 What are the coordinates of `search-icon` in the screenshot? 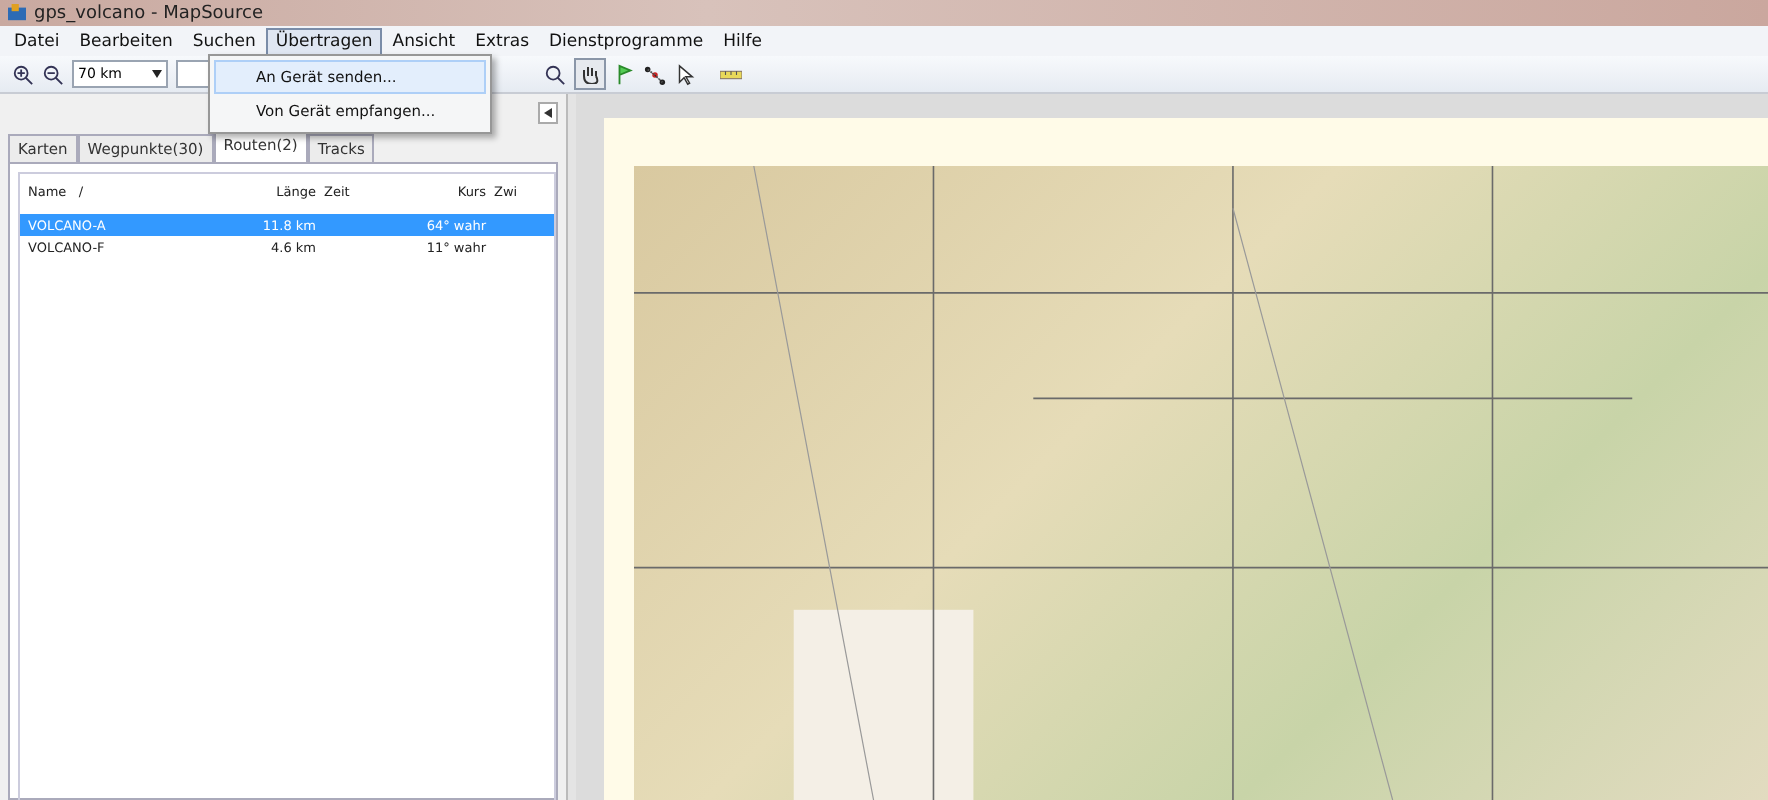 It's located at (555, 74).